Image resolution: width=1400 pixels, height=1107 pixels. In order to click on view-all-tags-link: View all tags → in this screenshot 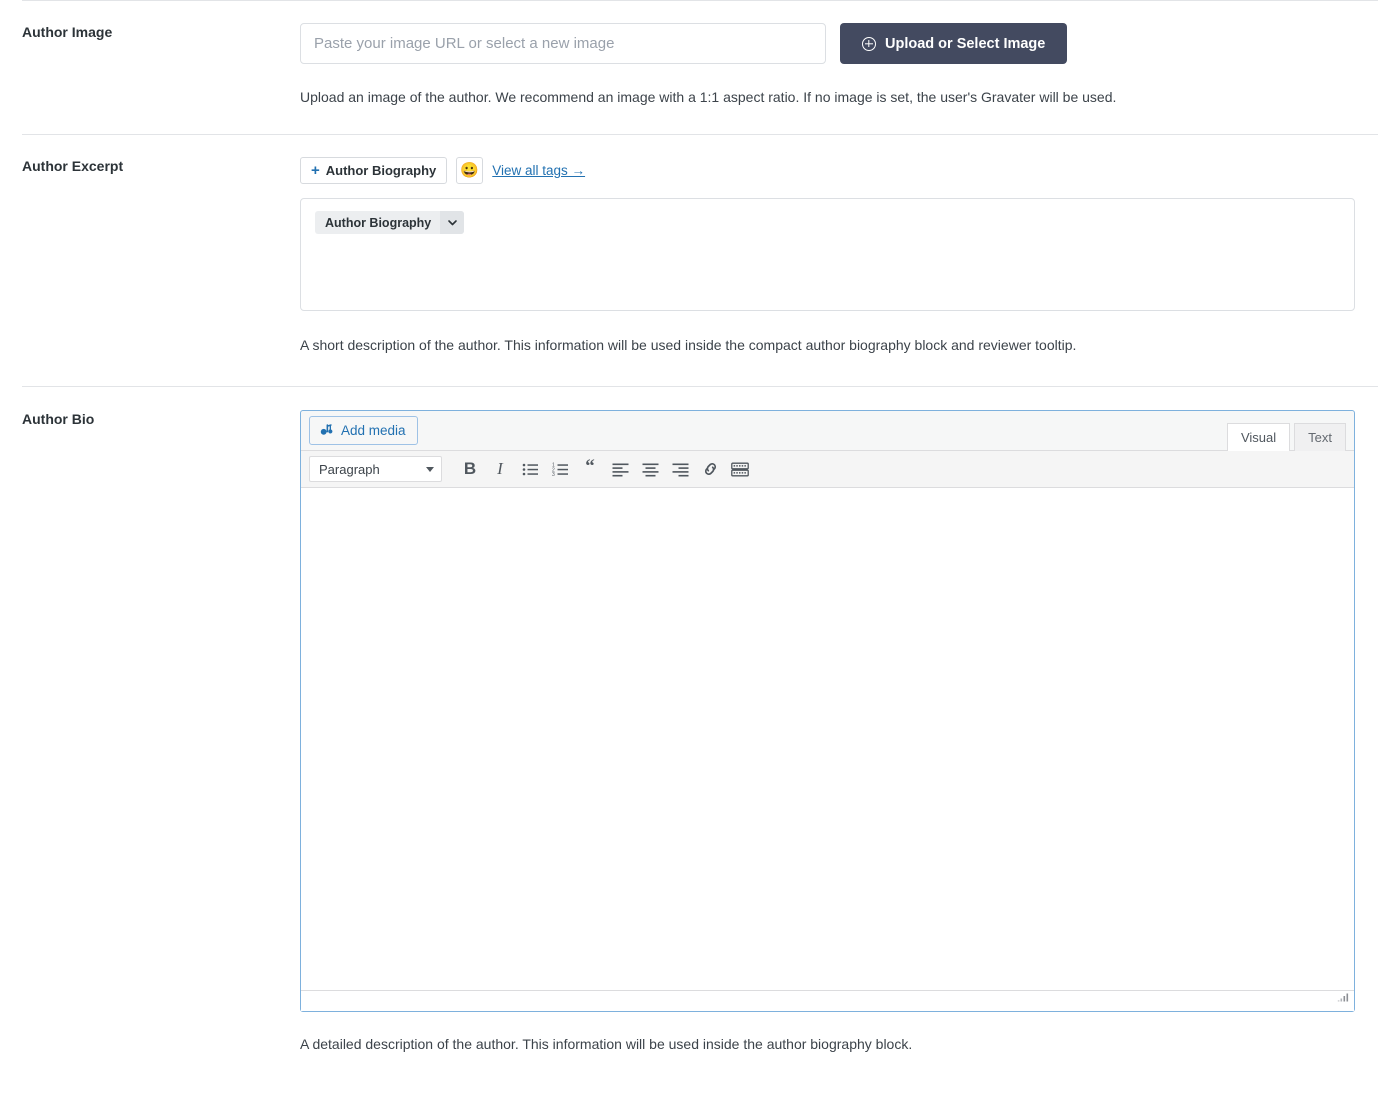, I will do `click(538, 170)`.